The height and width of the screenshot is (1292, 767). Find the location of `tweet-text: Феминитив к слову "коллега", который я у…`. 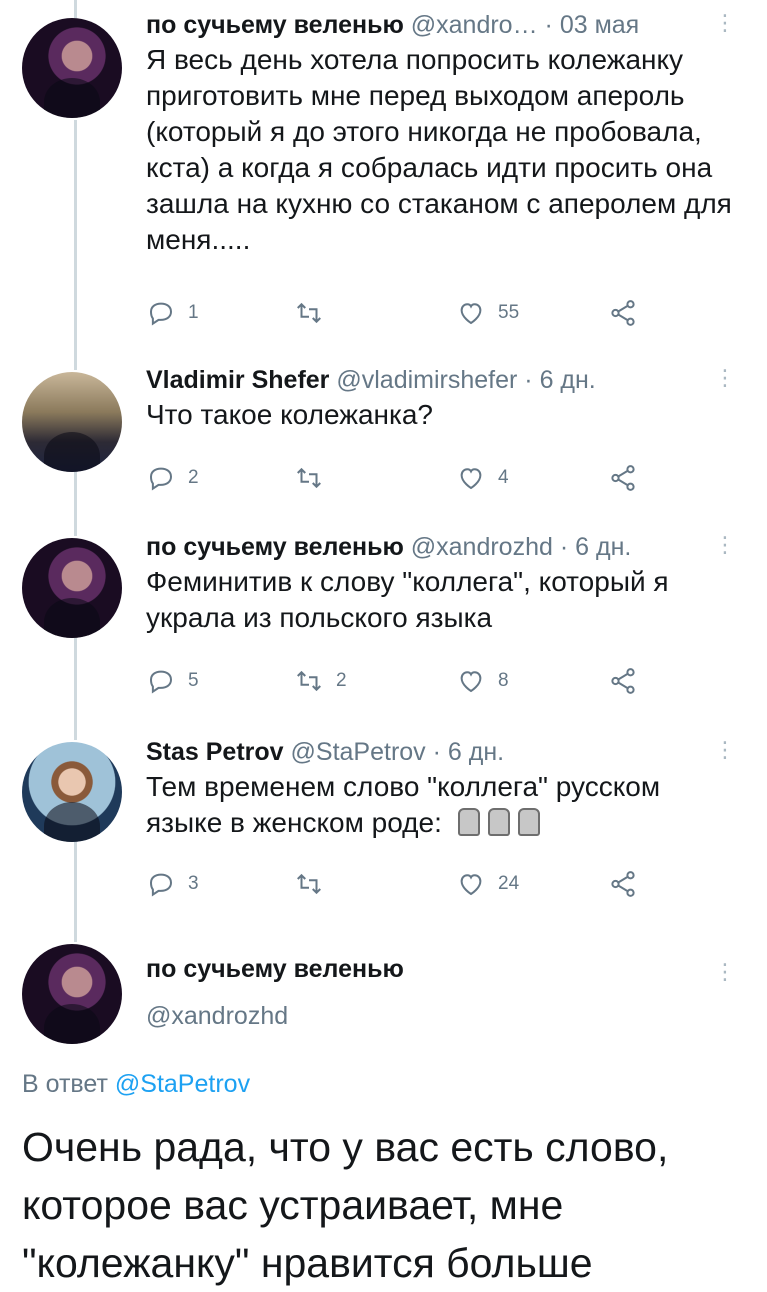

tweet-text: Феминитив к слову "коллега", который я у… is located at coordinates (407, 599).